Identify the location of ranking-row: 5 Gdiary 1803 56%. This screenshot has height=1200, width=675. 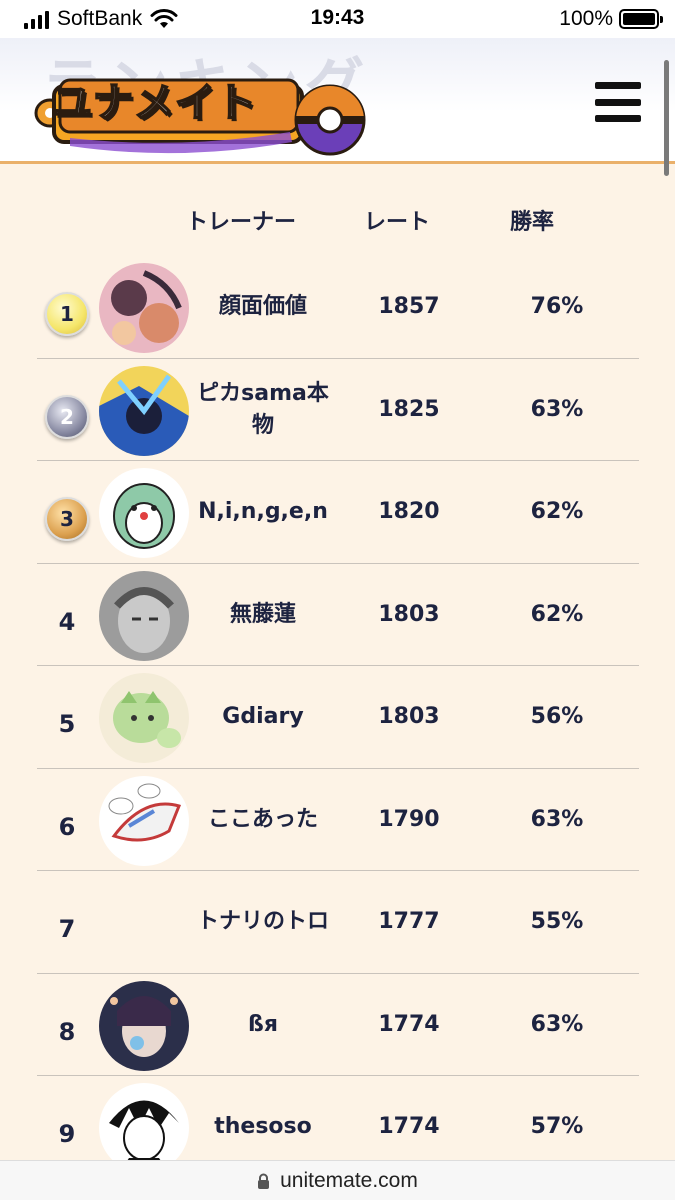
(338, 717).